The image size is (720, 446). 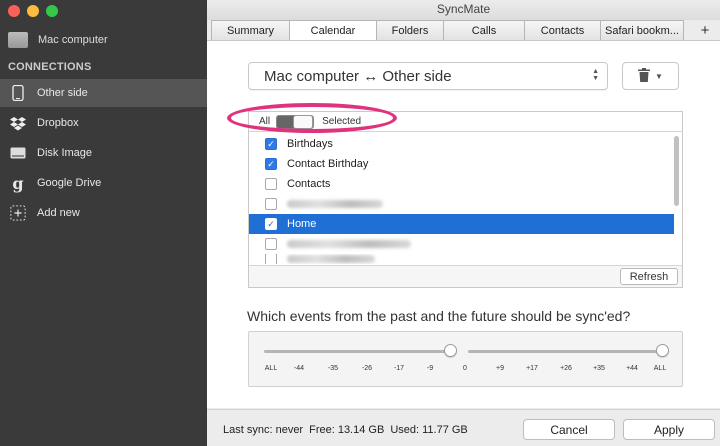 What do you see at coordinates (62, 93) in the screenshot?
I see `sidebar-item-label: Other side` at bounding box center [62, 93].